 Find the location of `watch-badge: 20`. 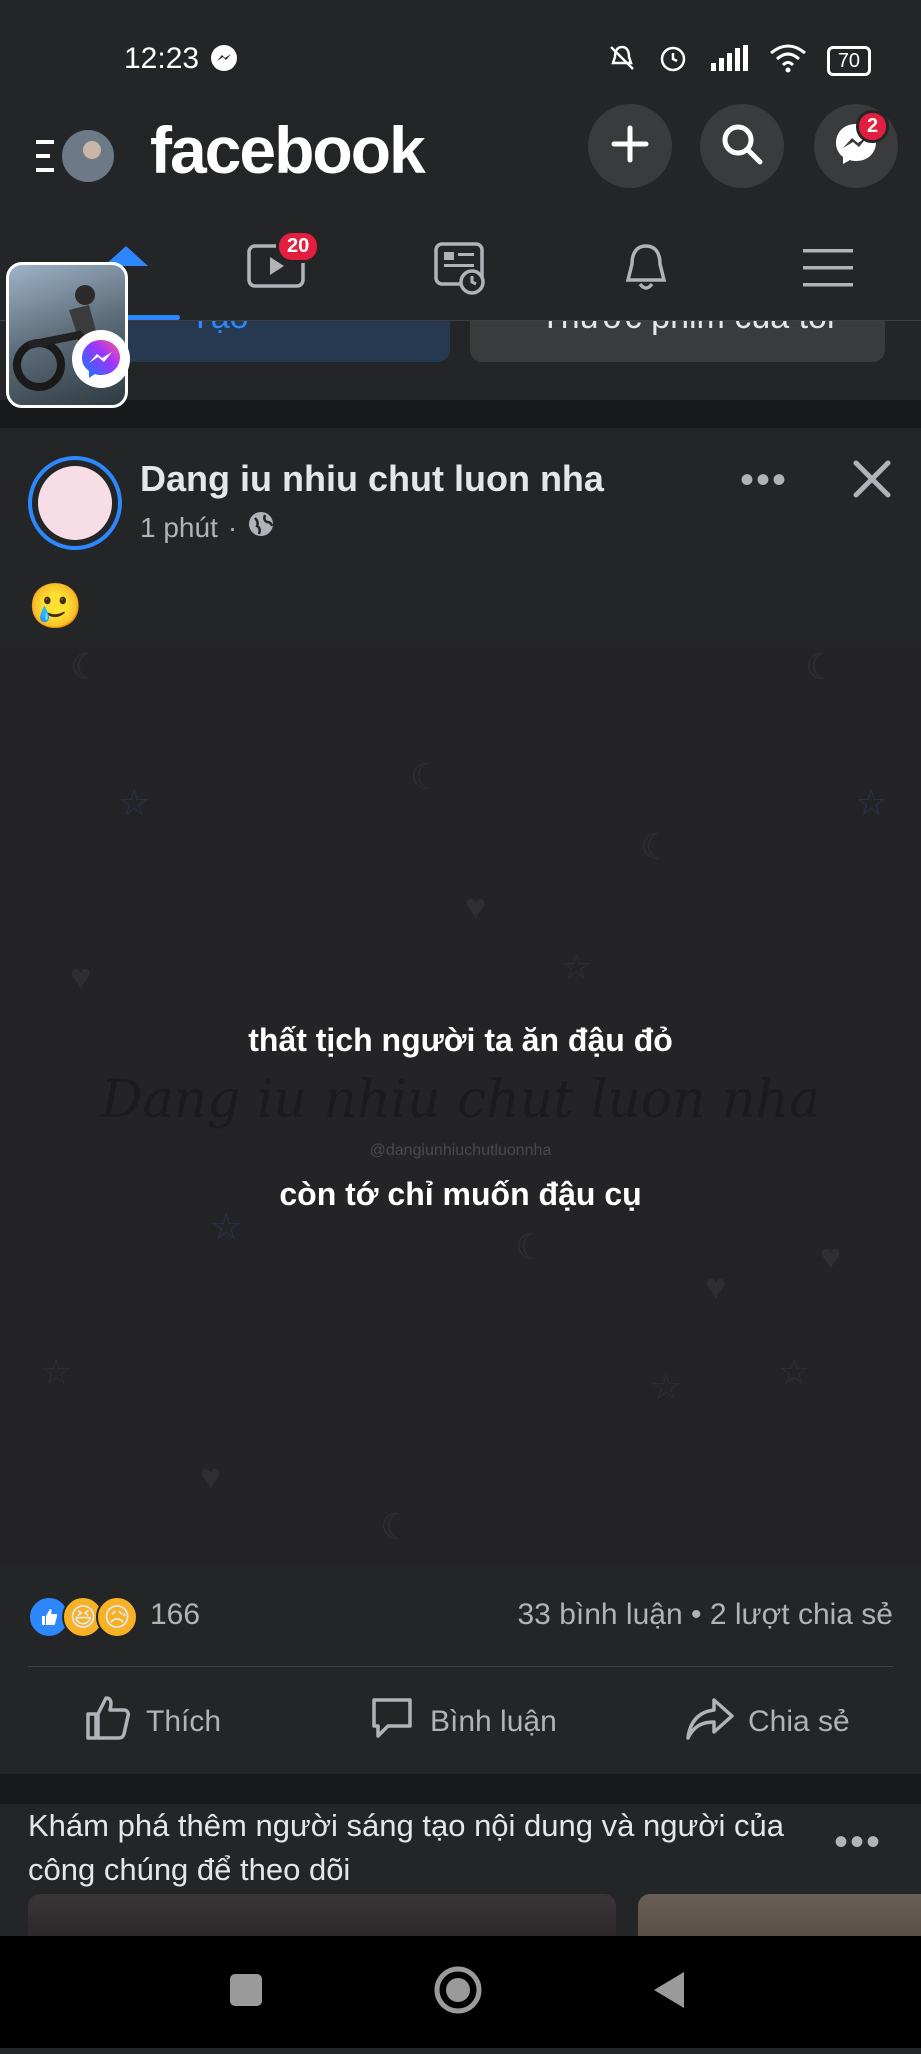

watch-badge: 20 is located at coordinates (298, 246).